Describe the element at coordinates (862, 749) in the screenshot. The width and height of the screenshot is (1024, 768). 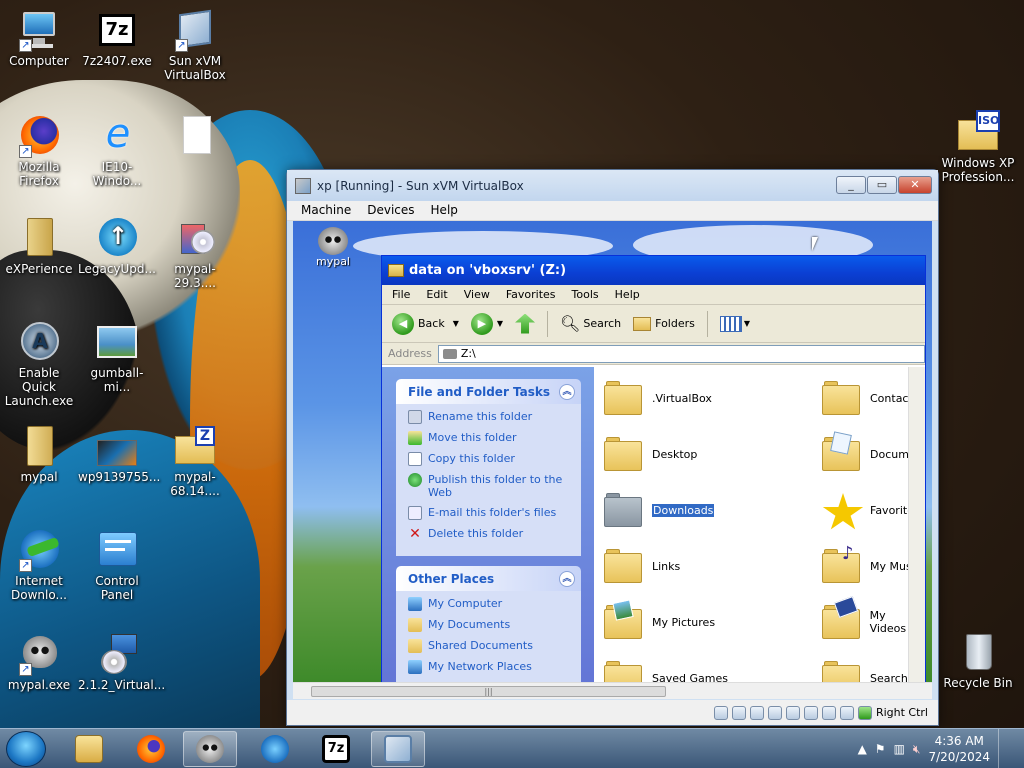
I see `show-hidden-icons-chevron-icon: ▲` at that location.